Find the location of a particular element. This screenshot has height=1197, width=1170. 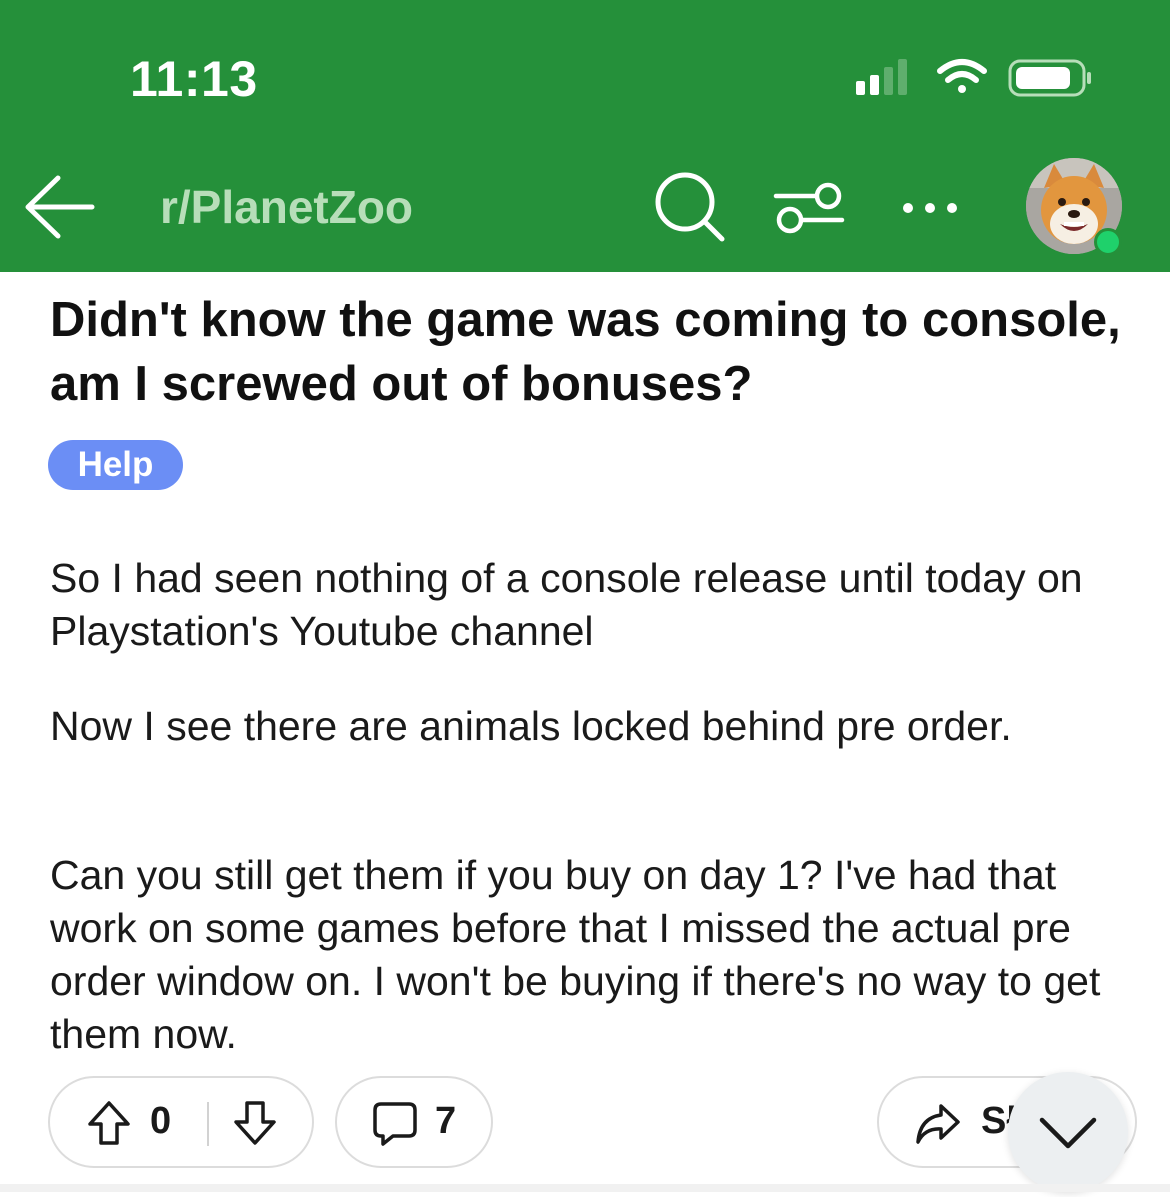

search-icon is located at coordinates (690, 207).